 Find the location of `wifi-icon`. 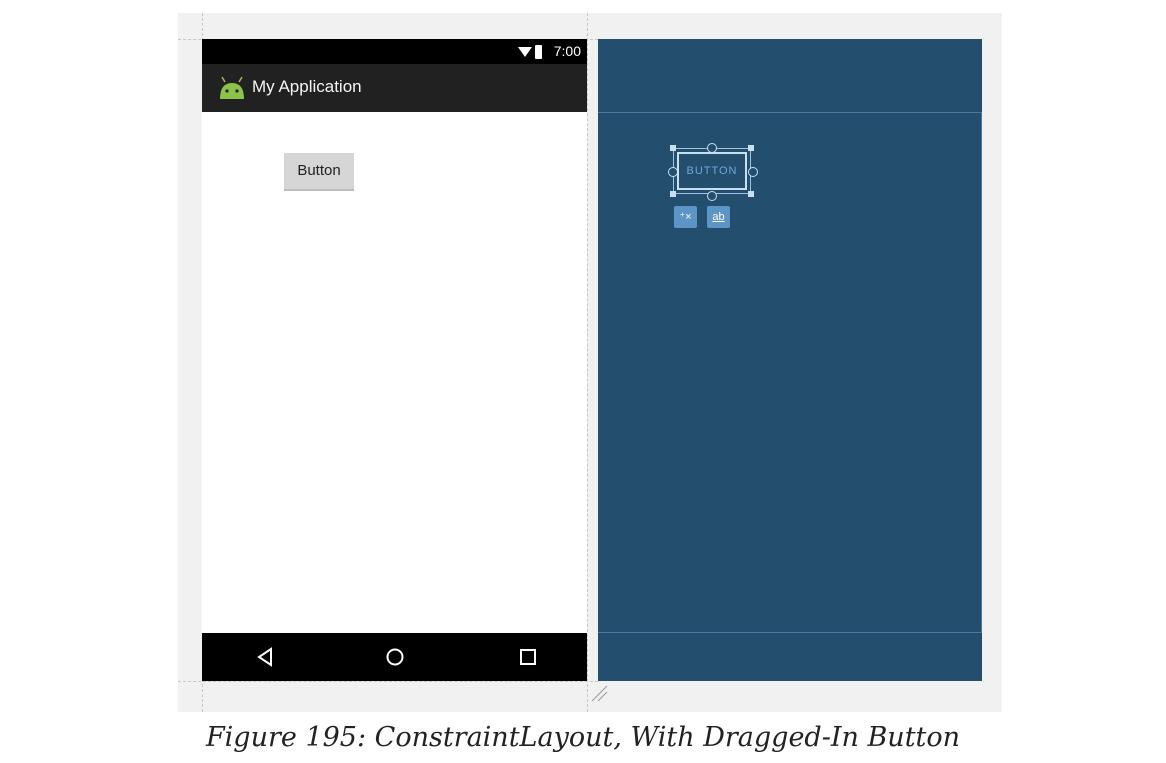

wifi-icon is located at coordinates (530, 52).